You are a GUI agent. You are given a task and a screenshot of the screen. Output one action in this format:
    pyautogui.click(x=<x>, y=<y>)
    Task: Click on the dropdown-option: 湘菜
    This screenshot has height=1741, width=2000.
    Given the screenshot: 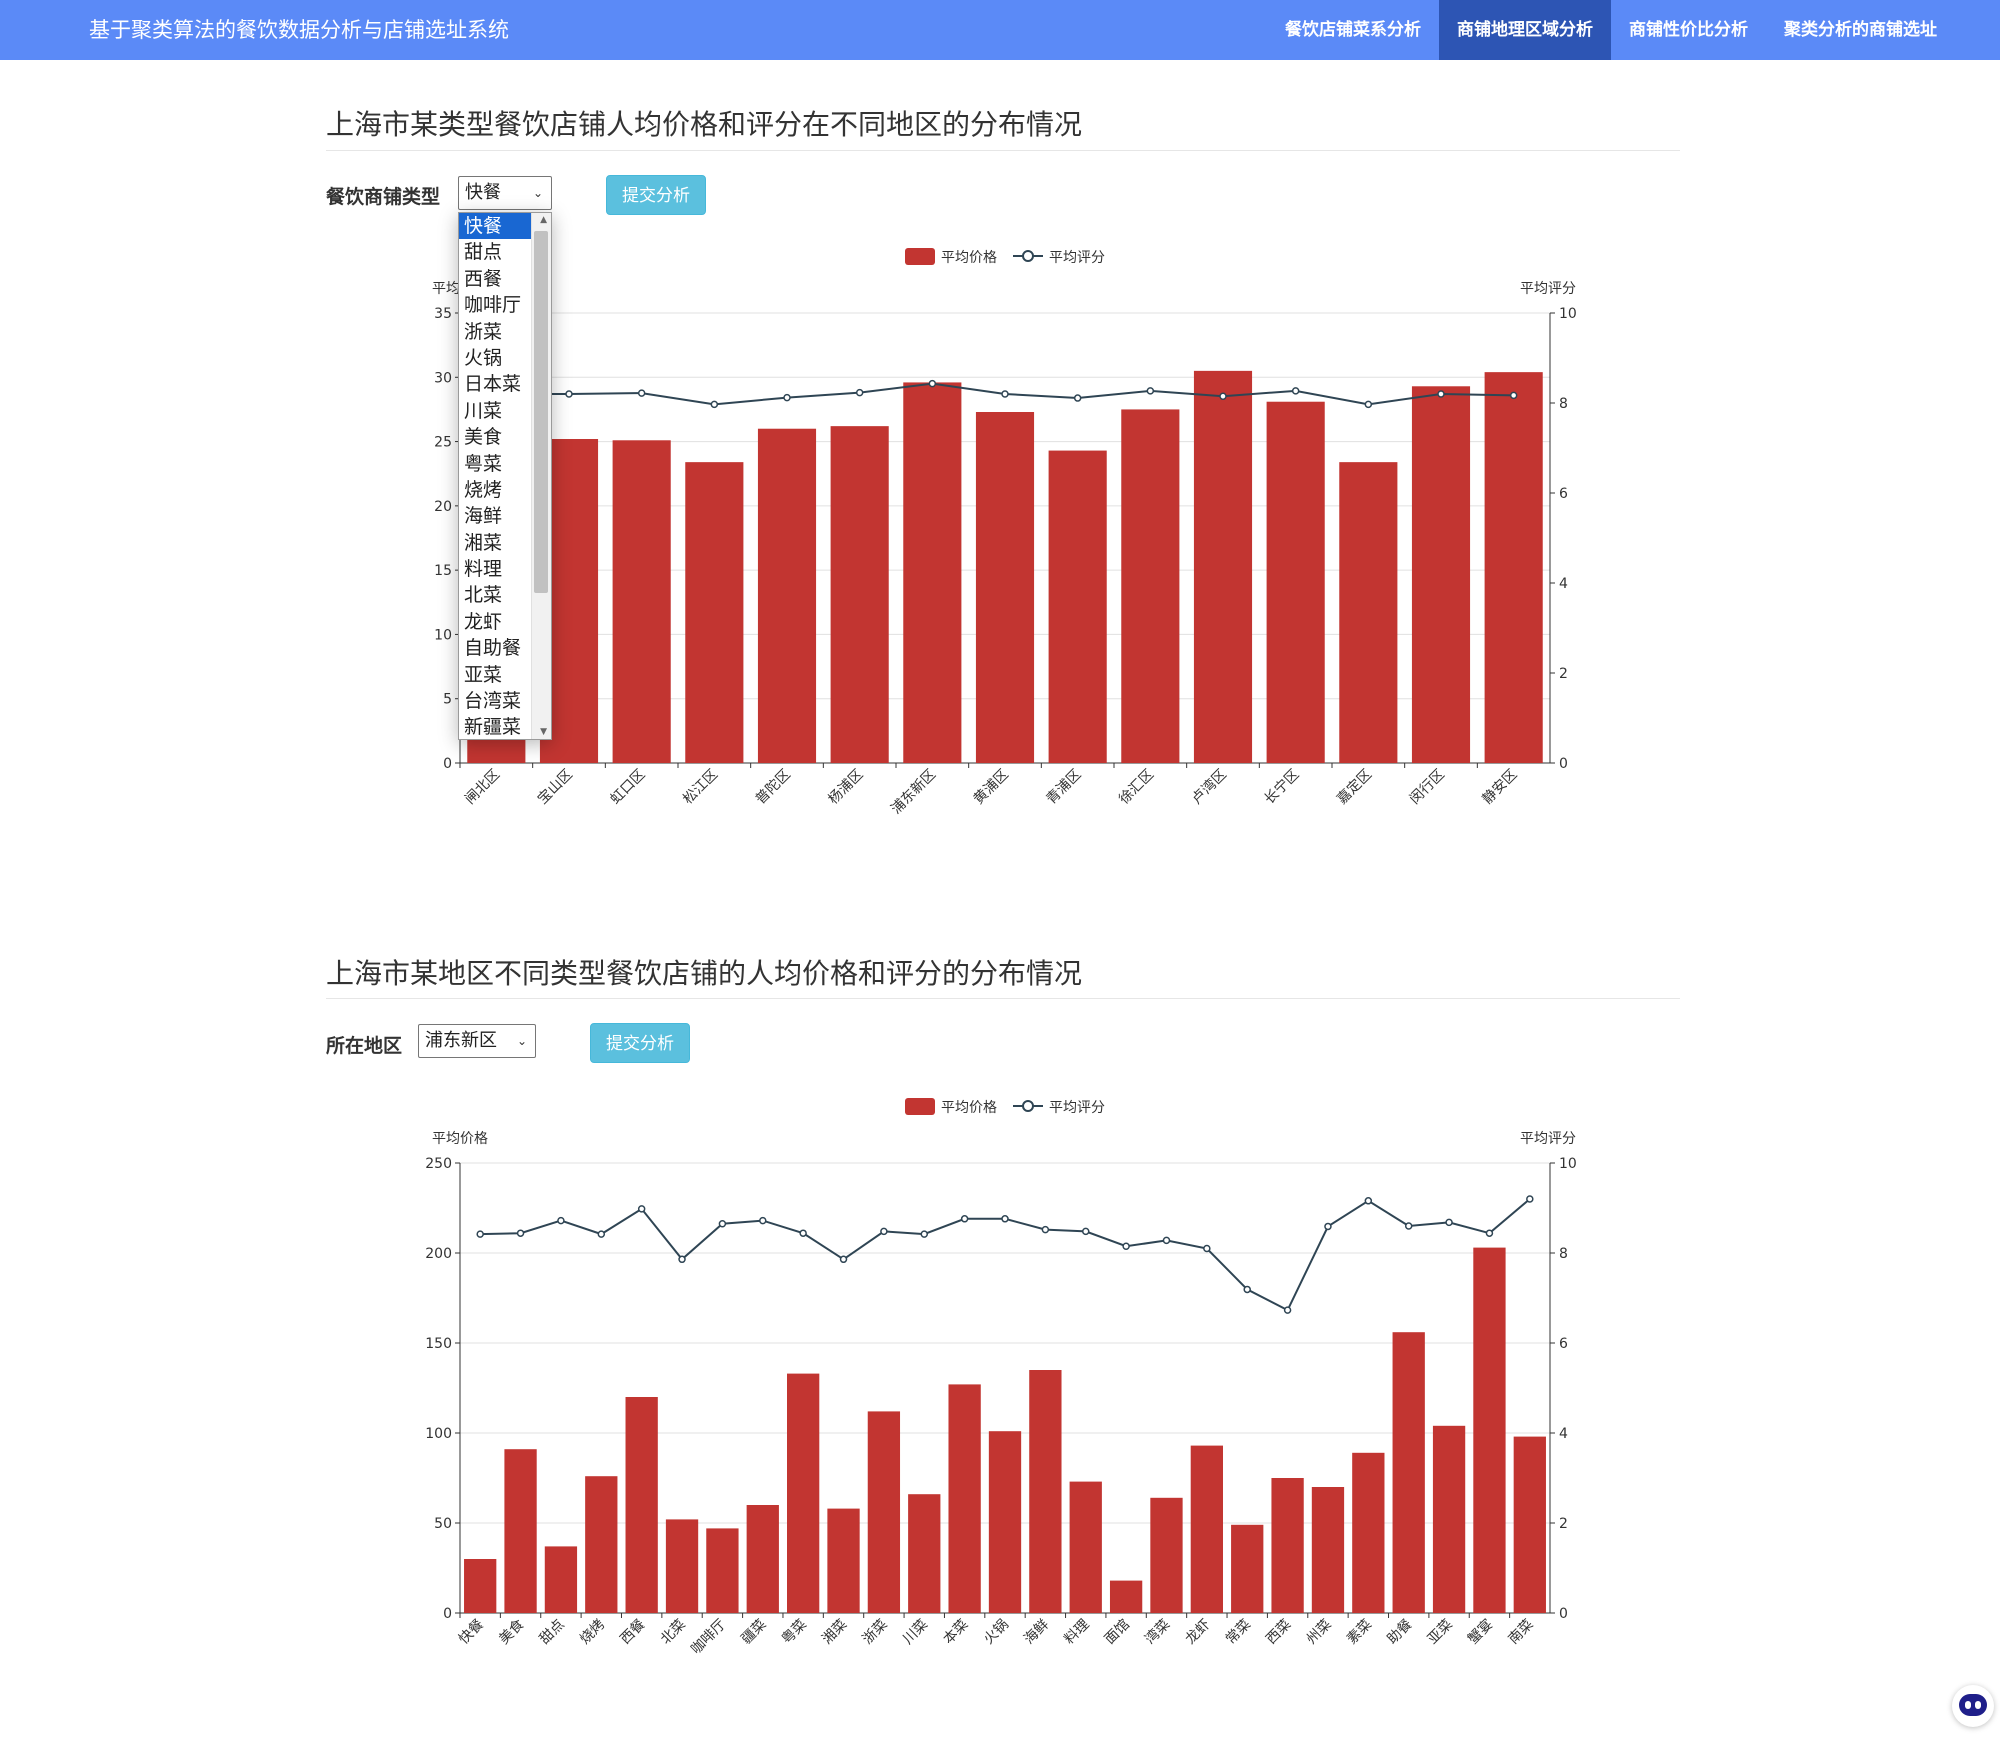 What is the action you would take?
    pyautogui.click(x=495, y=543)
    